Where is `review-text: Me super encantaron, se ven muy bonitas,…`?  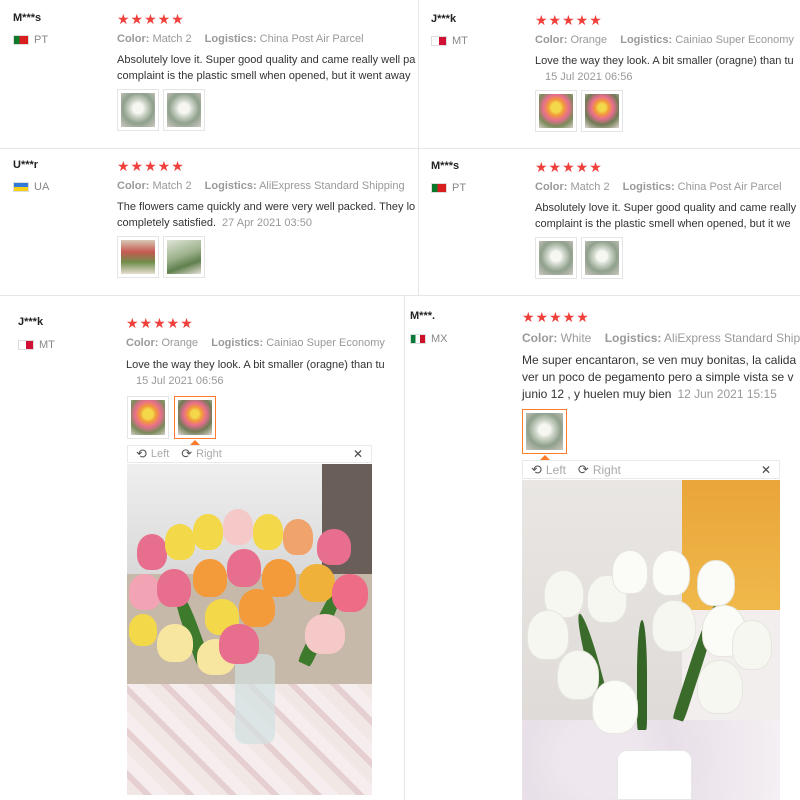 review-text: Me super encantaron, se ven muy bonitas,… is located at coordinates (659, 377).